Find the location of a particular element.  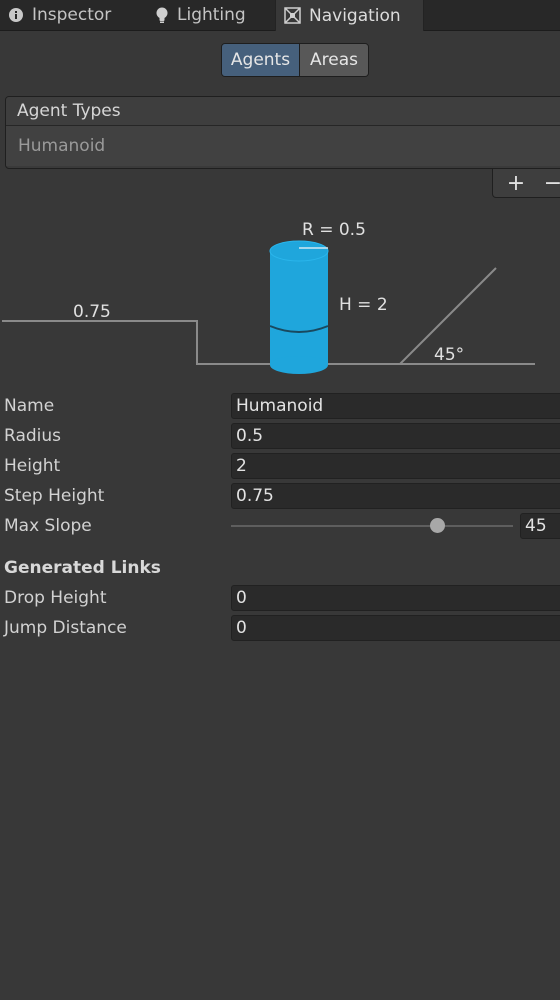

tab-inspector: Inspector is located at coordinates (59, 15).